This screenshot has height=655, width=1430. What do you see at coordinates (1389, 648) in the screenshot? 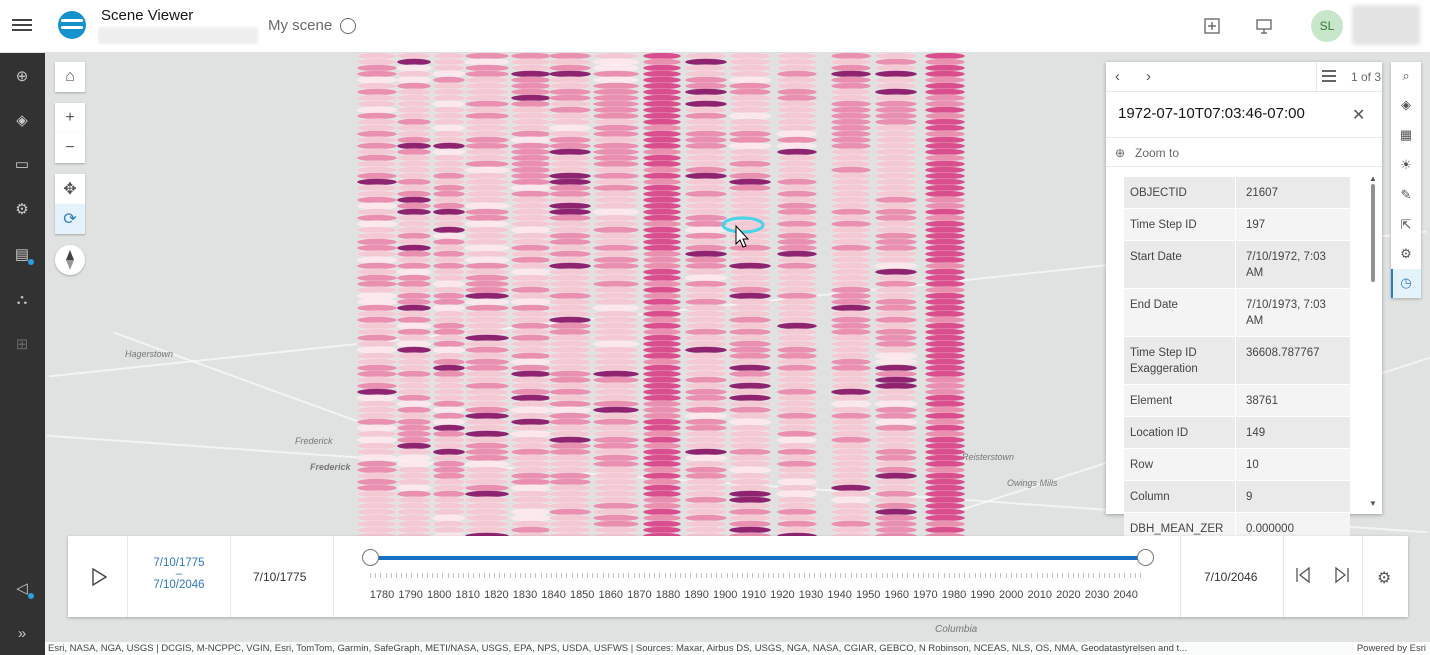
I see `powered-by-esri: Powered by Esri` at bounding box center [1389, 648].